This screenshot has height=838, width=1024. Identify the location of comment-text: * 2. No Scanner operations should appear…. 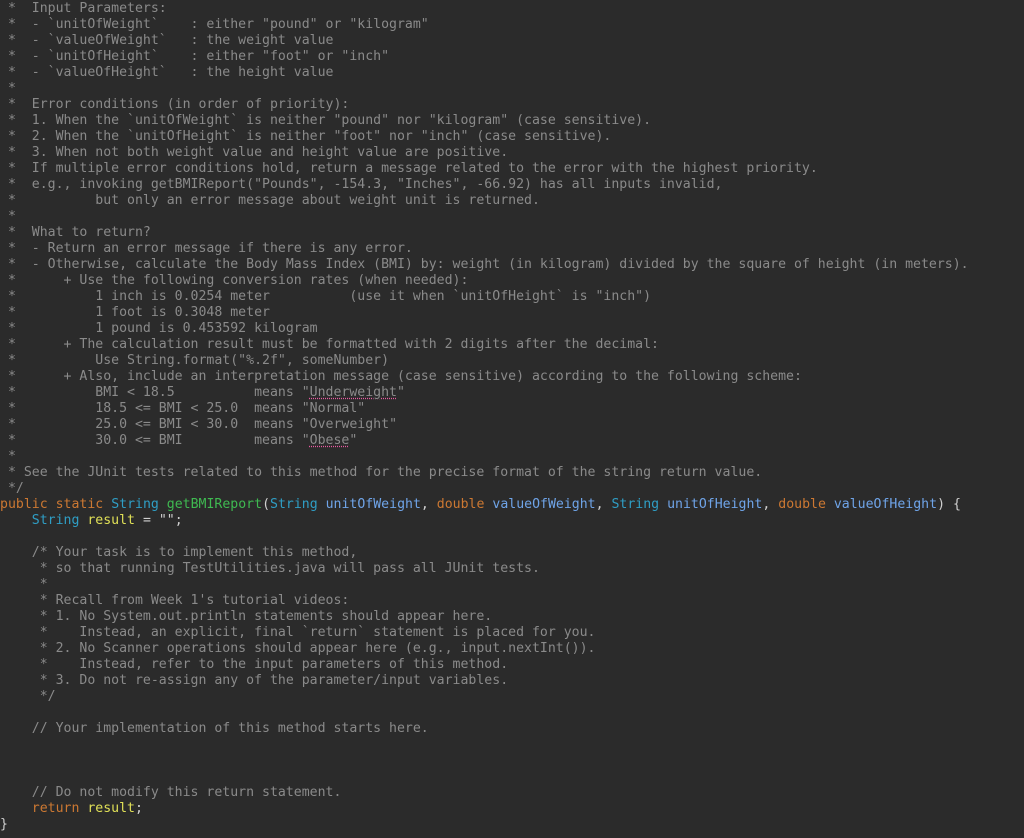
(298, 648).